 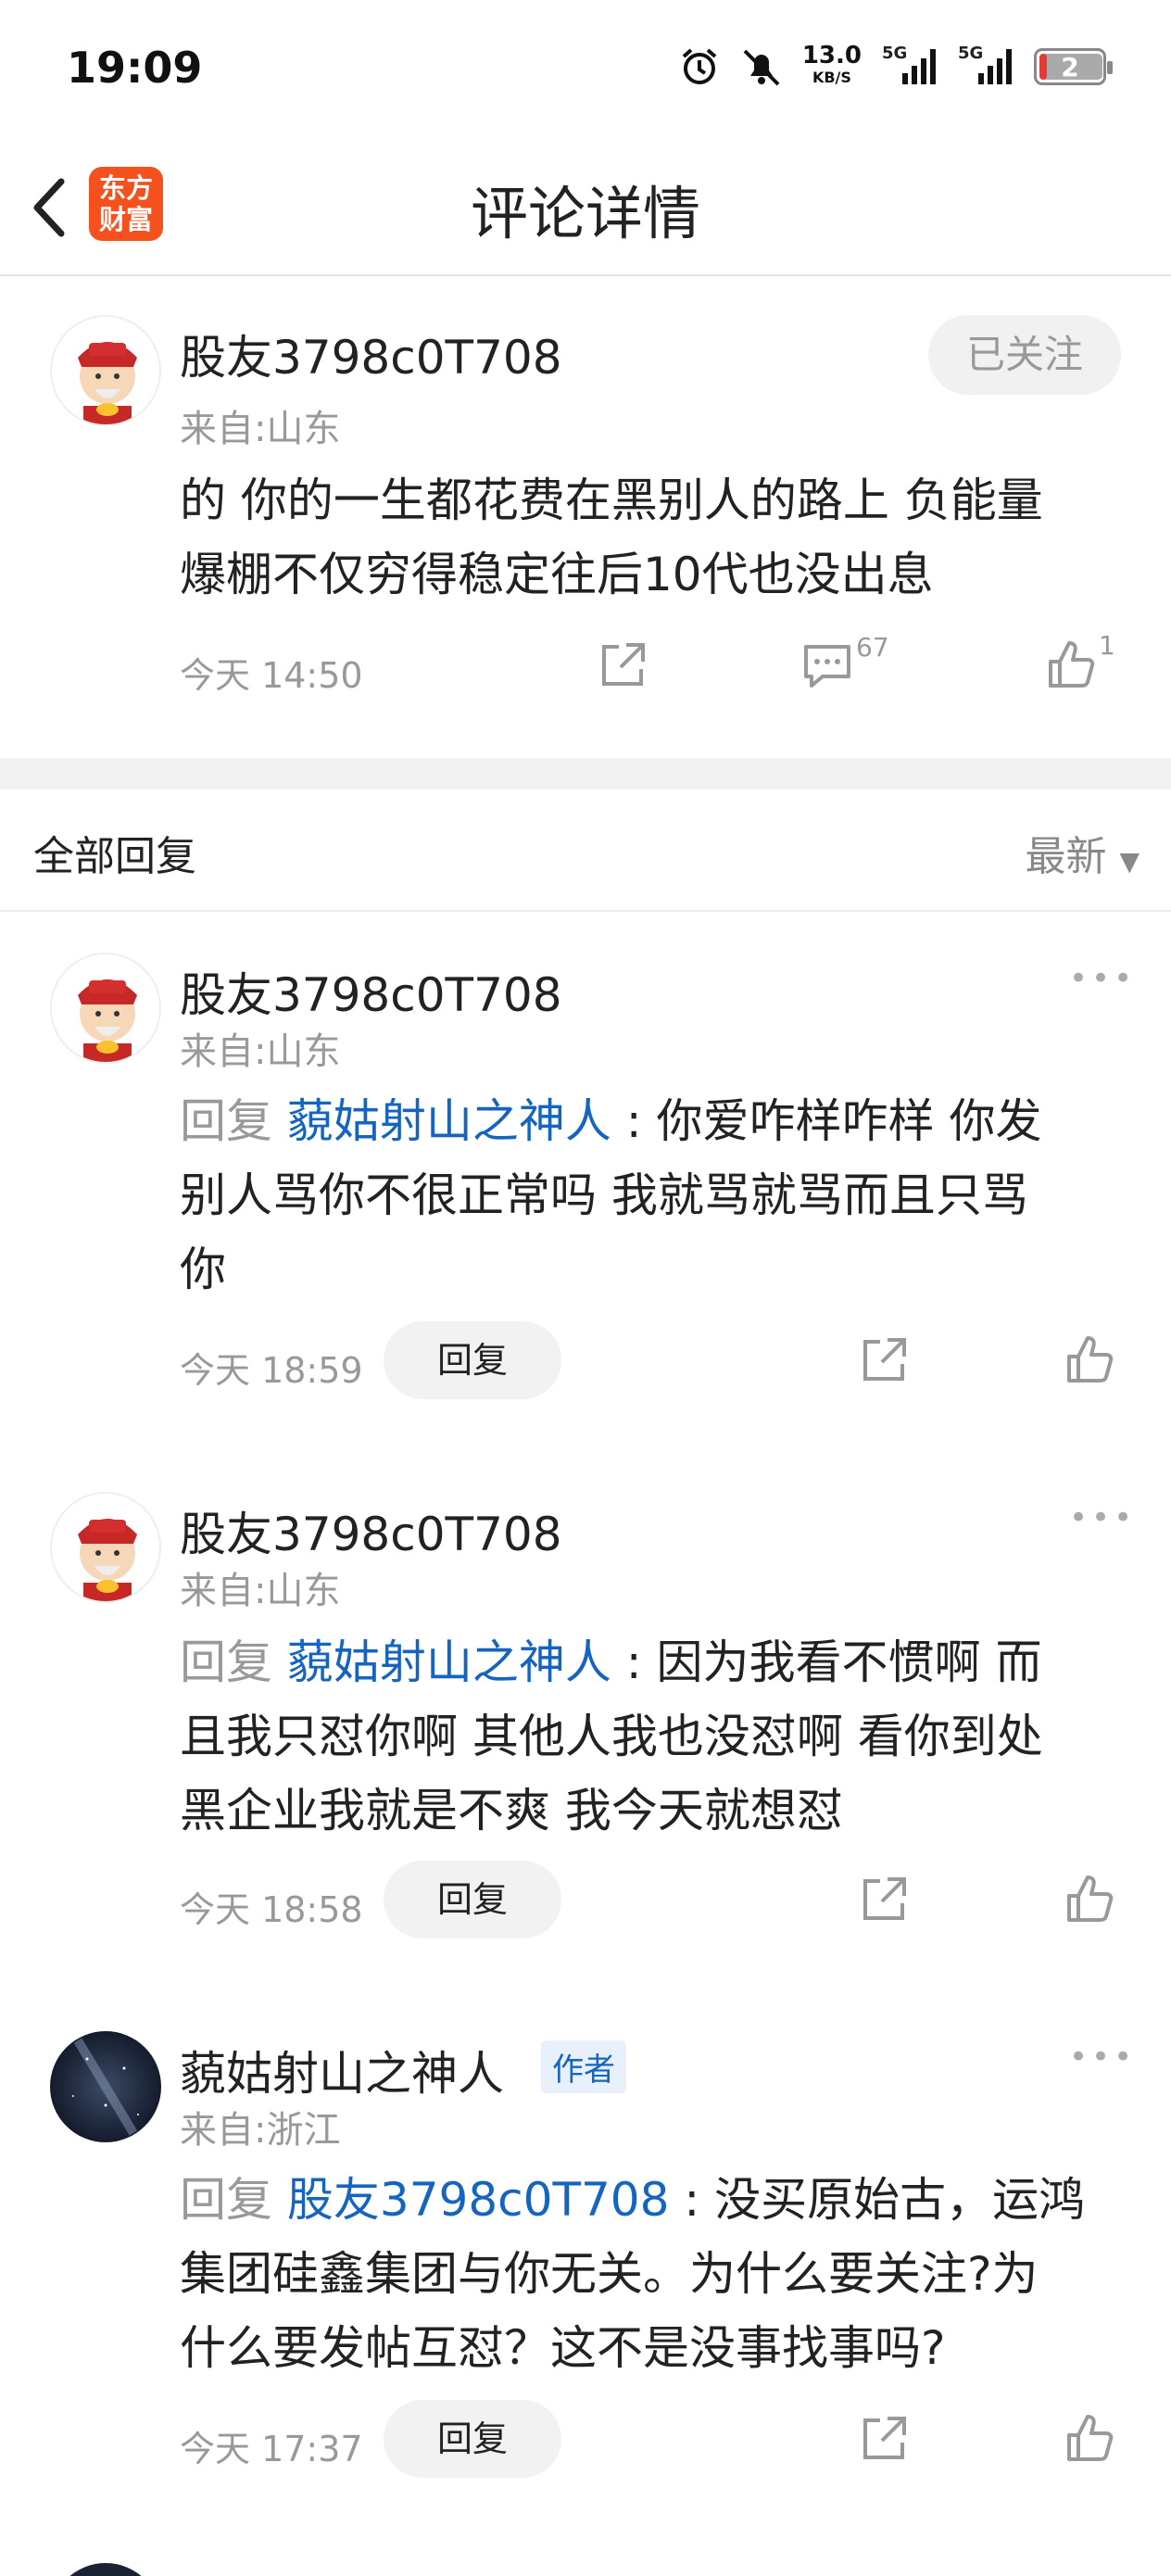 What do you see at coordinates (1129, 861) in the screenshot?
I see `caret-down-icon: ▼` at bounding box center [1129, 861].